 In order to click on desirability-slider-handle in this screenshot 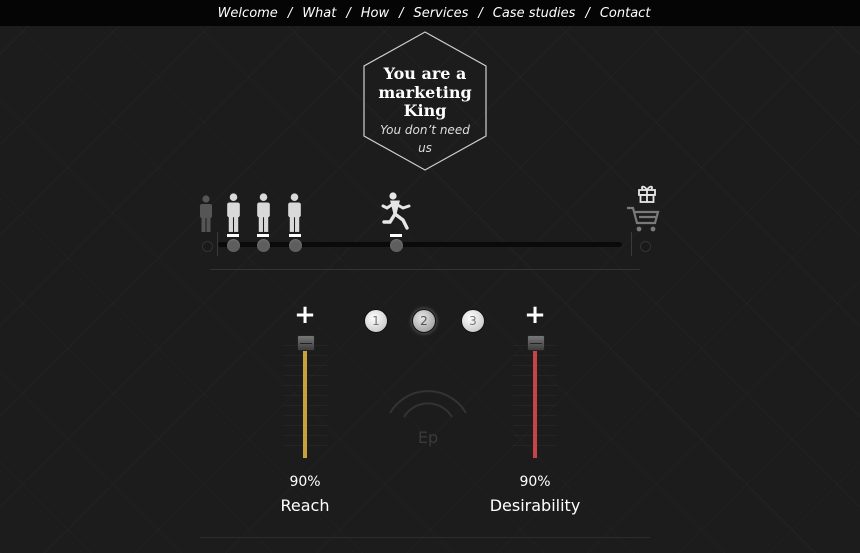, I will do `click(536, 343)`.